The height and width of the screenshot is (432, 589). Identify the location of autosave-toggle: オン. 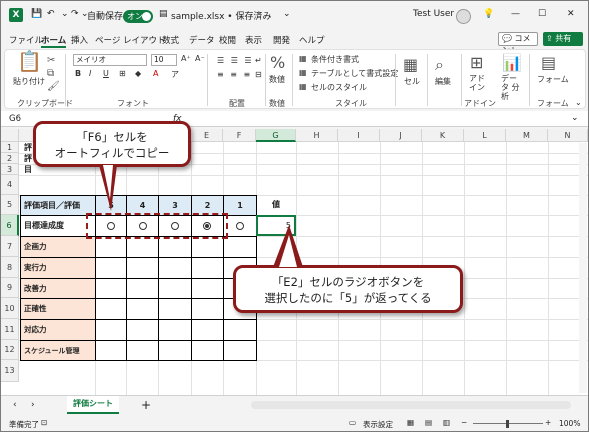
(138, 16).